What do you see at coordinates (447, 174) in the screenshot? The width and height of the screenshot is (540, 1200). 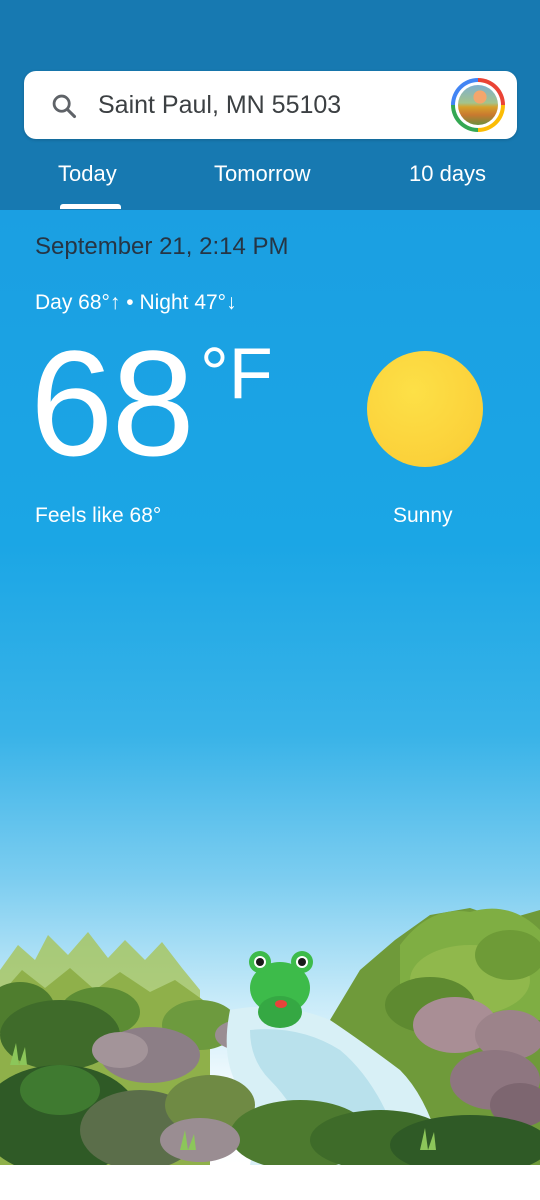 I see `tab-10-days: 10 days` at bounding box center [447, 174].